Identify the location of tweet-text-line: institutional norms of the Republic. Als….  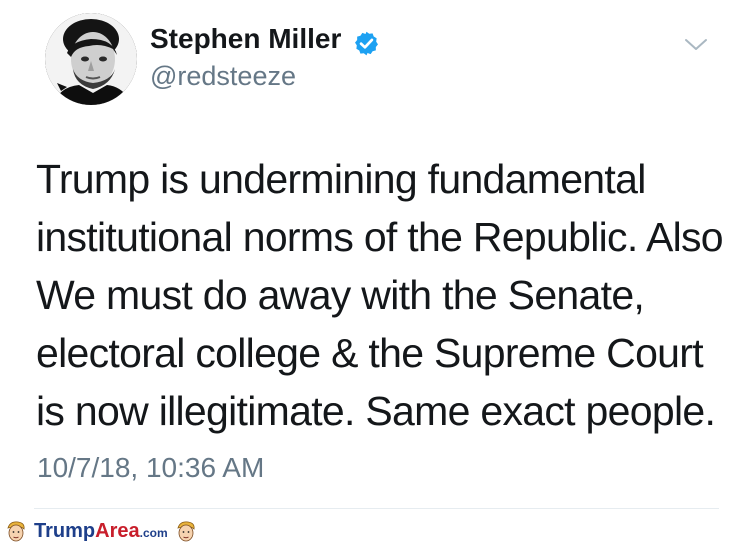
(380, 237).